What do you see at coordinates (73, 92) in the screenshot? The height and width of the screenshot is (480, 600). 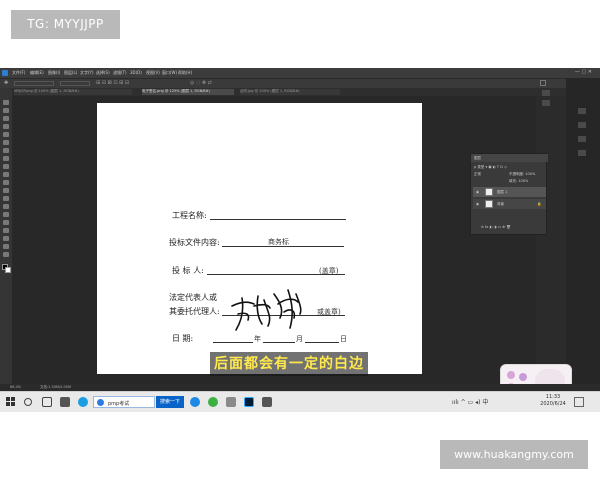 I see `tab-doc-1: MYJJSP.png @ 100% (图层 1, RGB/8#)` at bounding box center [73, 92].